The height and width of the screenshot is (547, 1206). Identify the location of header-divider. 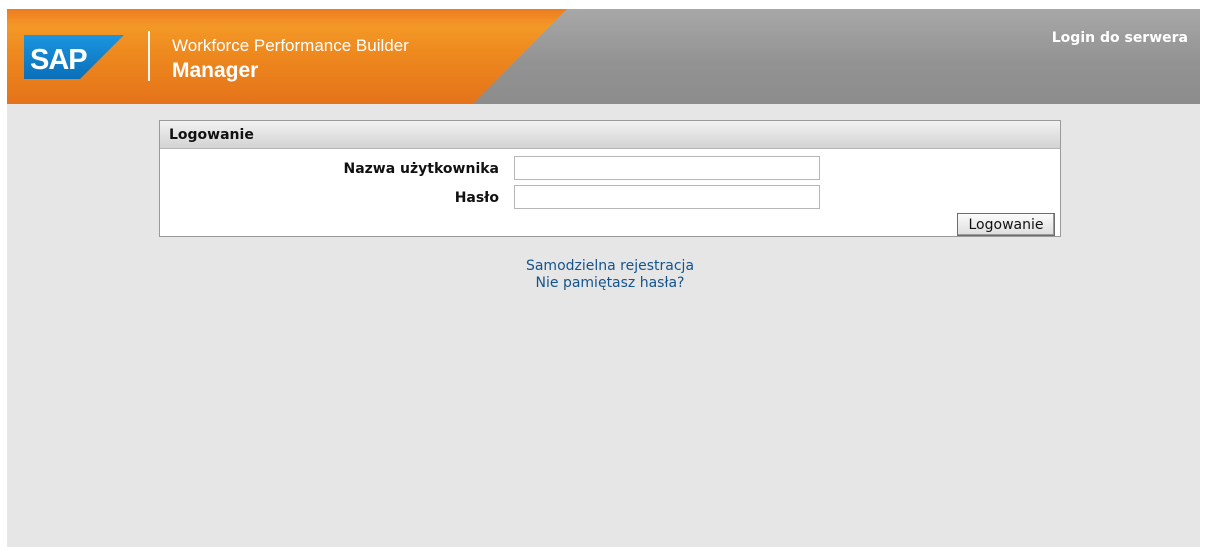
(149, 56).